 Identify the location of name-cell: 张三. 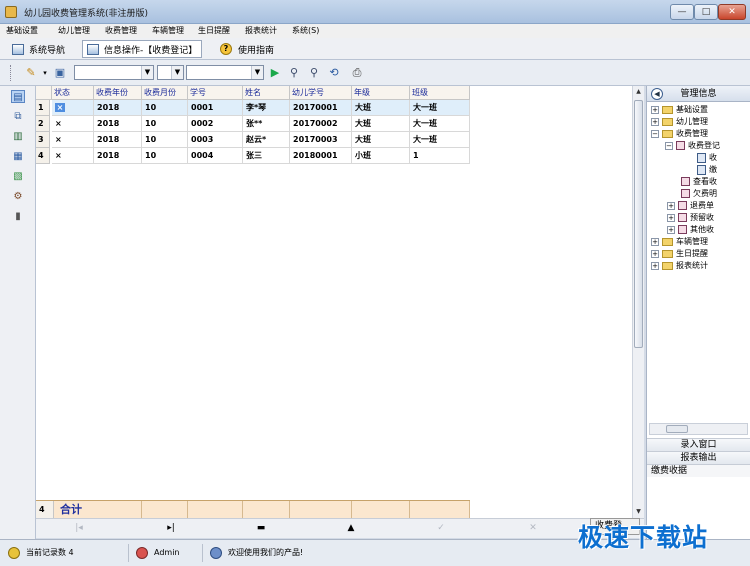
(266, 156).